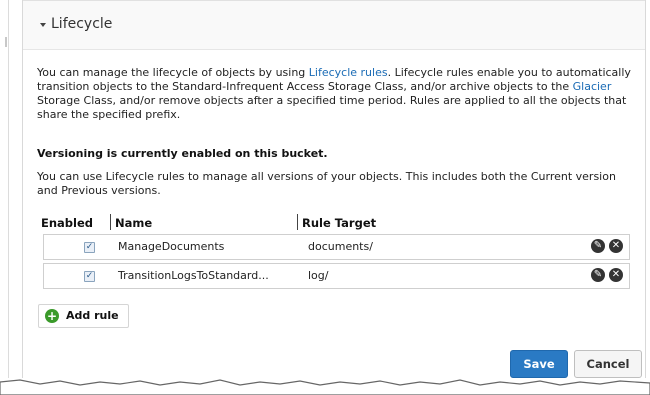  What do you see at coordinates (592, 86) in the screenshot?
I see `glacier-link: Glacier` at bounding box center [592, 86].